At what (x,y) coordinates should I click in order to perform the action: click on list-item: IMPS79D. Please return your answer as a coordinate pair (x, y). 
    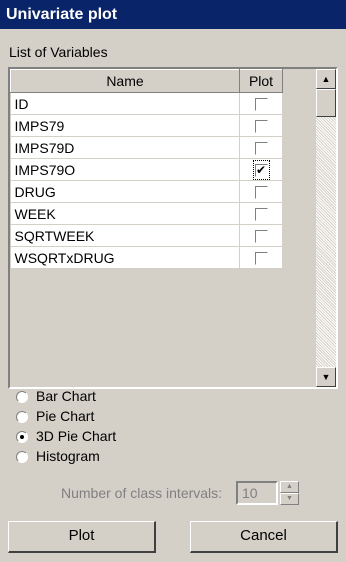
    Looking at the image, I should click on (146, 147).